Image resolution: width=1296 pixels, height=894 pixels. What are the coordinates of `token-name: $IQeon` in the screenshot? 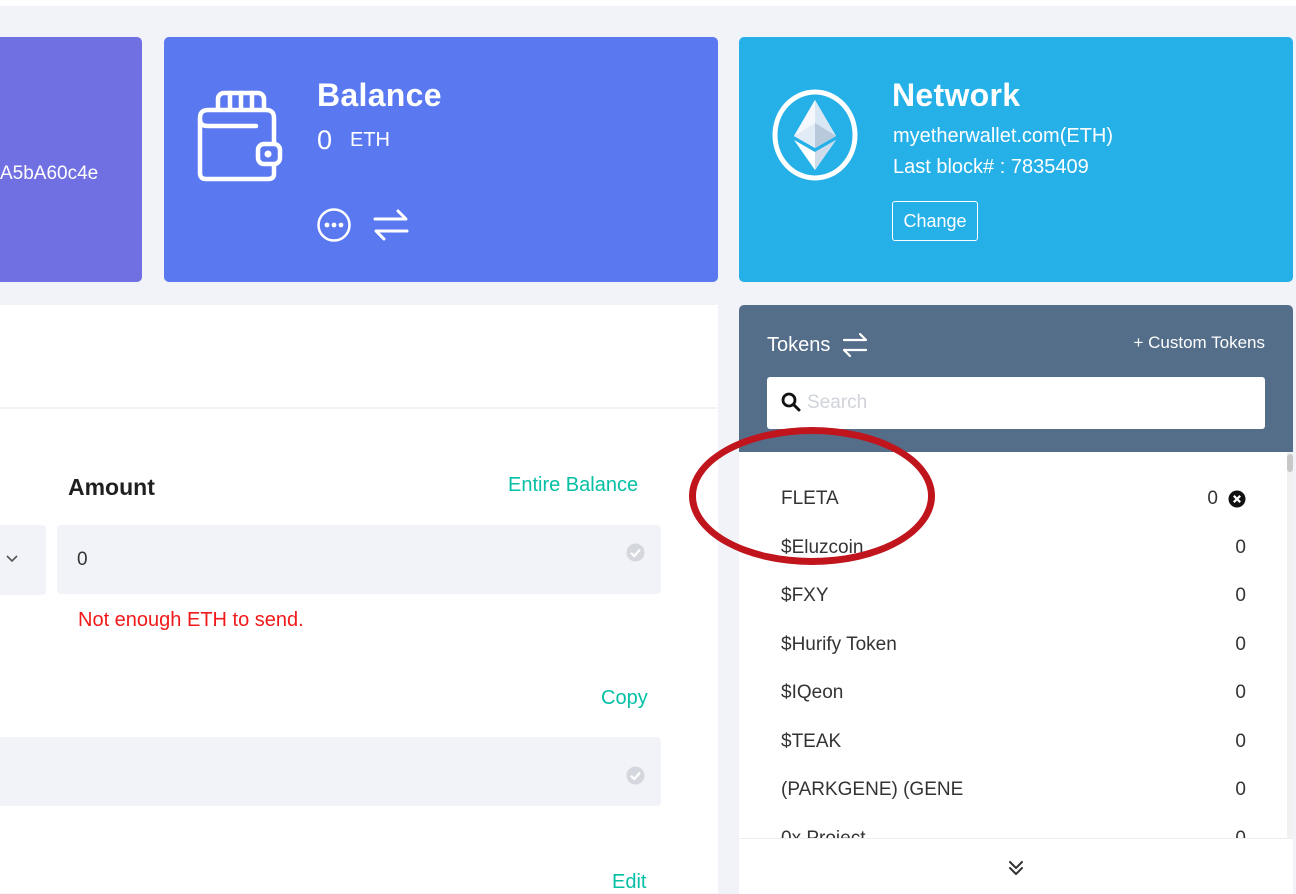 It's located at (812, 692).